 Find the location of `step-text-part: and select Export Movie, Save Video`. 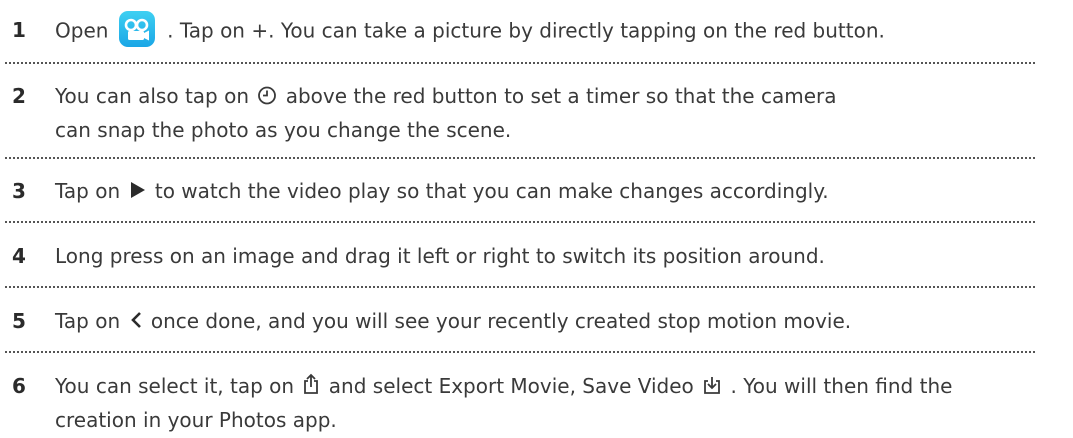

step-text-part: and select Export Movie, Save Video is located at coordinates (511, 386).